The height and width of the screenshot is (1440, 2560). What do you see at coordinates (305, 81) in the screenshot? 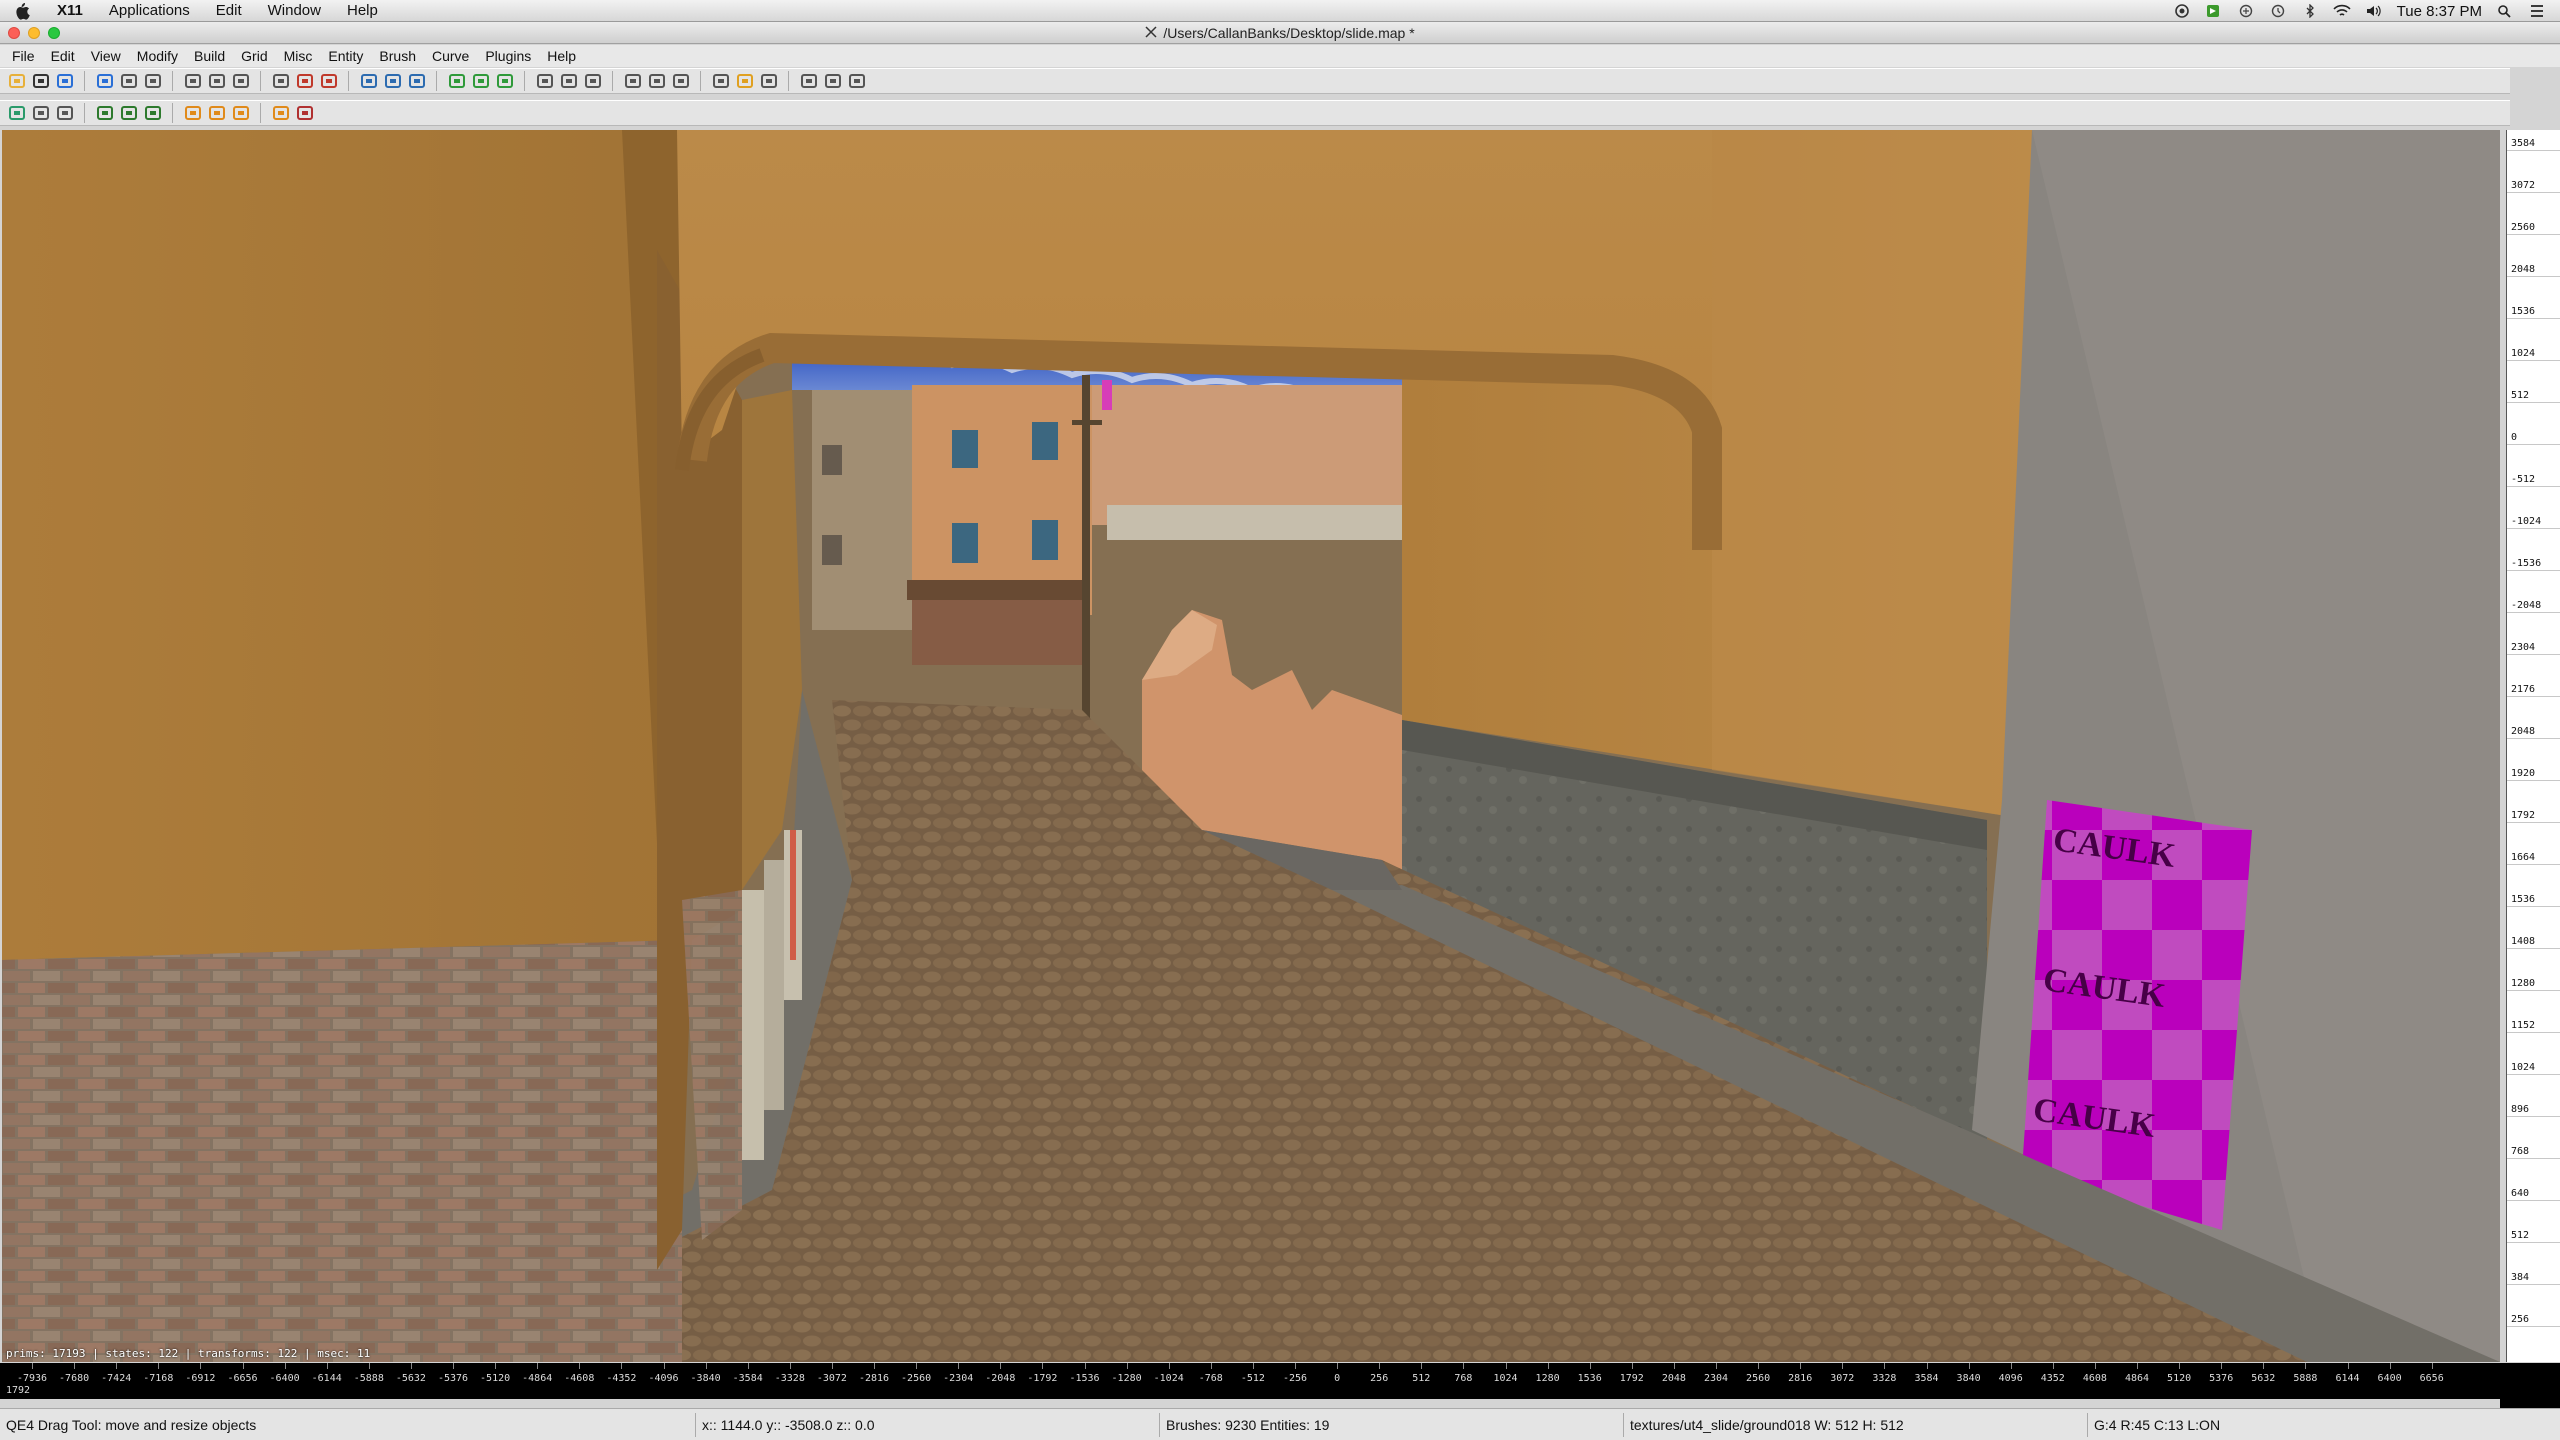
I see `csg-subtract-icon` at bounding box center [305, 81].